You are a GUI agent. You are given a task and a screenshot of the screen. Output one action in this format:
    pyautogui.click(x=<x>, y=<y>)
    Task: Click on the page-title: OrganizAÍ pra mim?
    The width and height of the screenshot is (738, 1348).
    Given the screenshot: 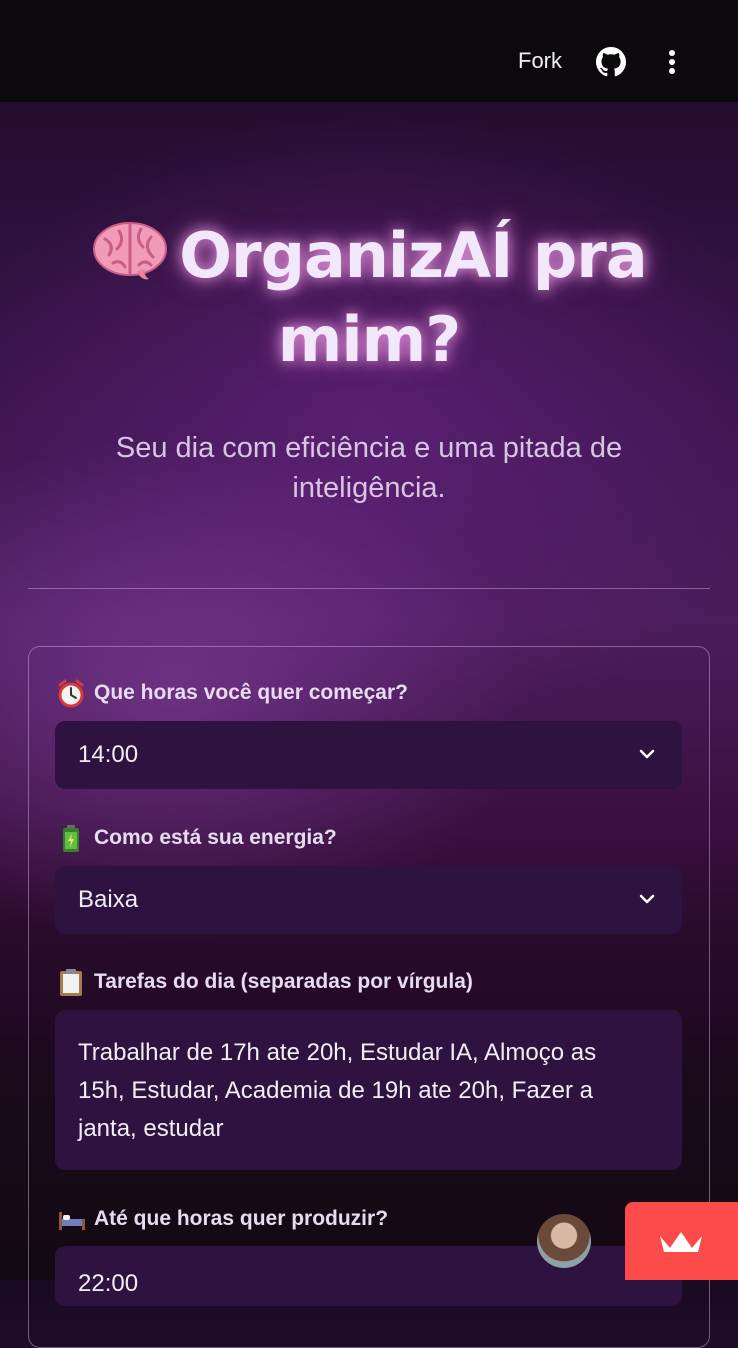 What is the action you would take?
    pyautogui.click(x=369, y=298)
    